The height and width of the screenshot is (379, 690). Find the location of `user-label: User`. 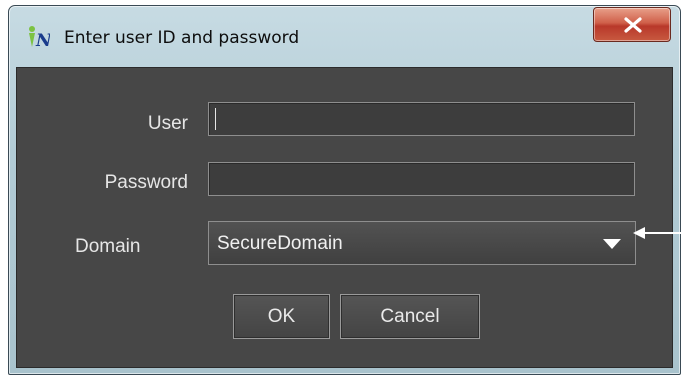

user-label: User is located at coordinates (167, 123).